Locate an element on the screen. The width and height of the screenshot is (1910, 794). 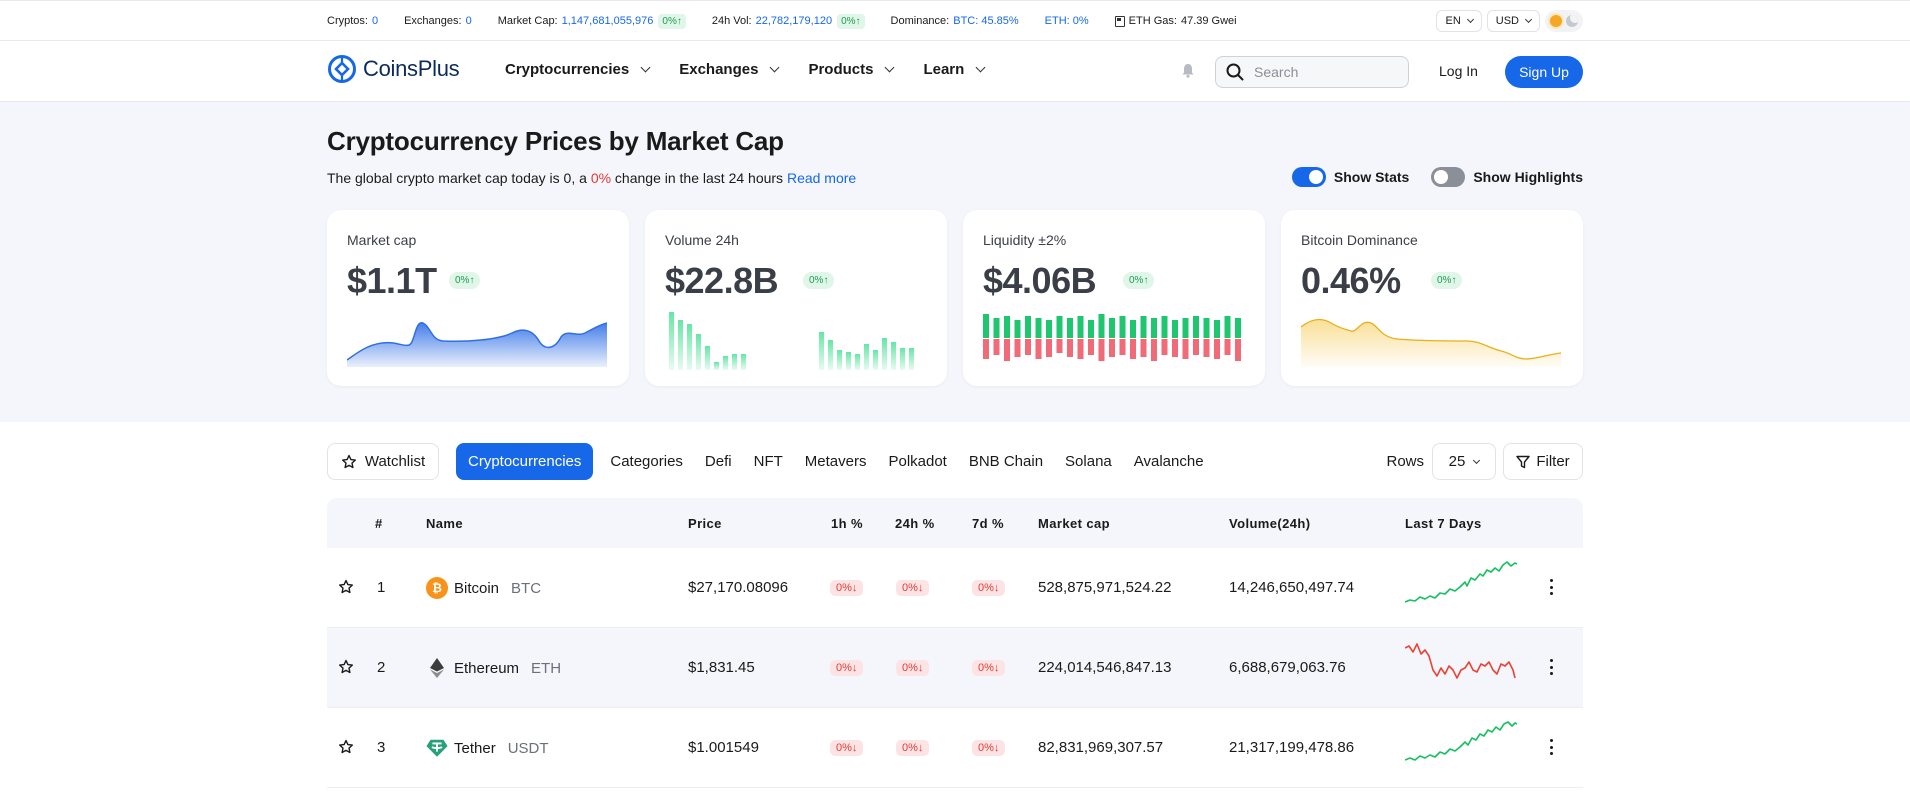
coin-name-cell: ₿ Bitcoin BTC is located at coordinates (483, 588).